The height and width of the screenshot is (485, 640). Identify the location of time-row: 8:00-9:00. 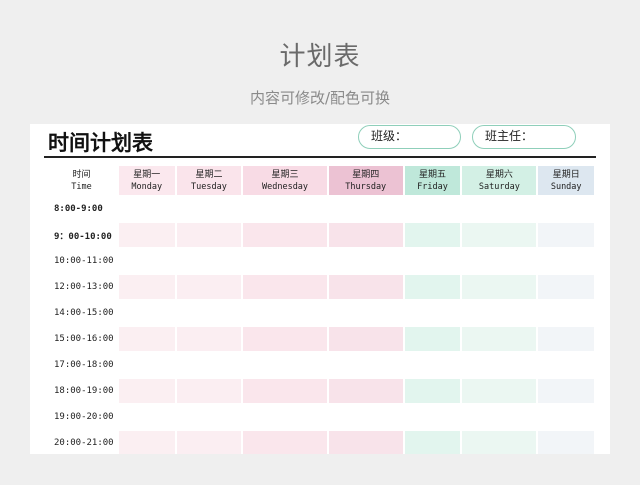
(320, 209).